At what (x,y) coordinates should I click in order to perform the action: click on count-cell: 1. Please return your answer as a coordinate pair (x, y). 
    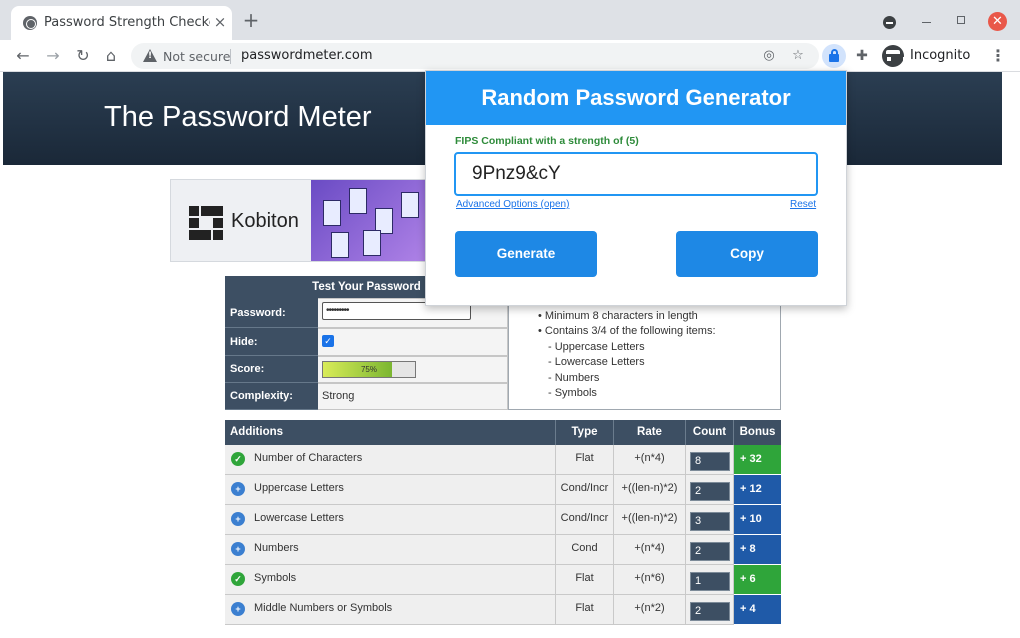
    Looking at the image, I should click on (710, 580).